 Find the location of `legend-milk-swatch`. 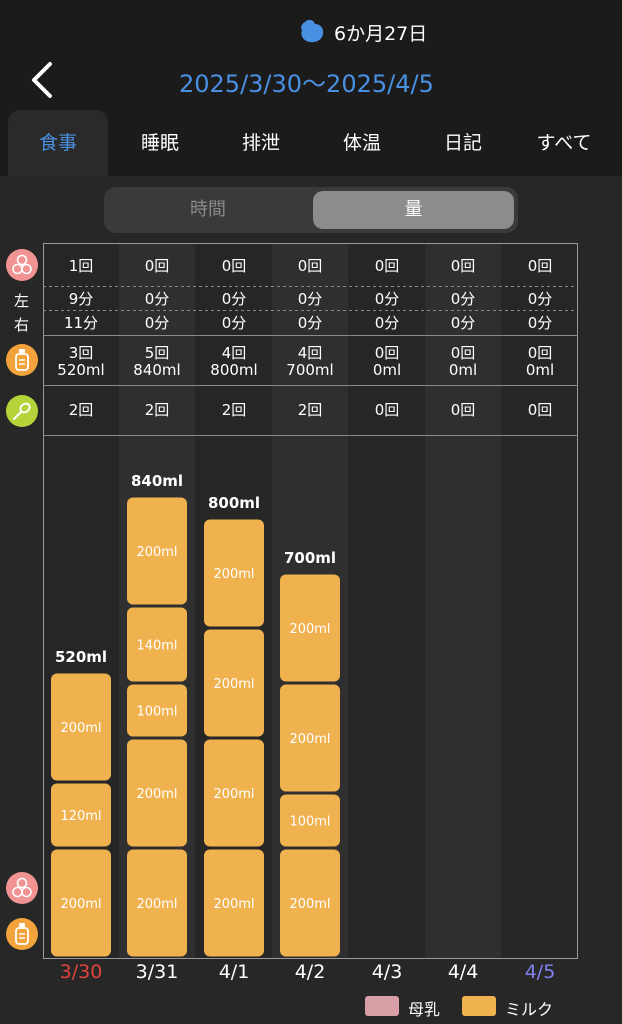

legend-milk-swatch is located at coordinates (479, 1006).